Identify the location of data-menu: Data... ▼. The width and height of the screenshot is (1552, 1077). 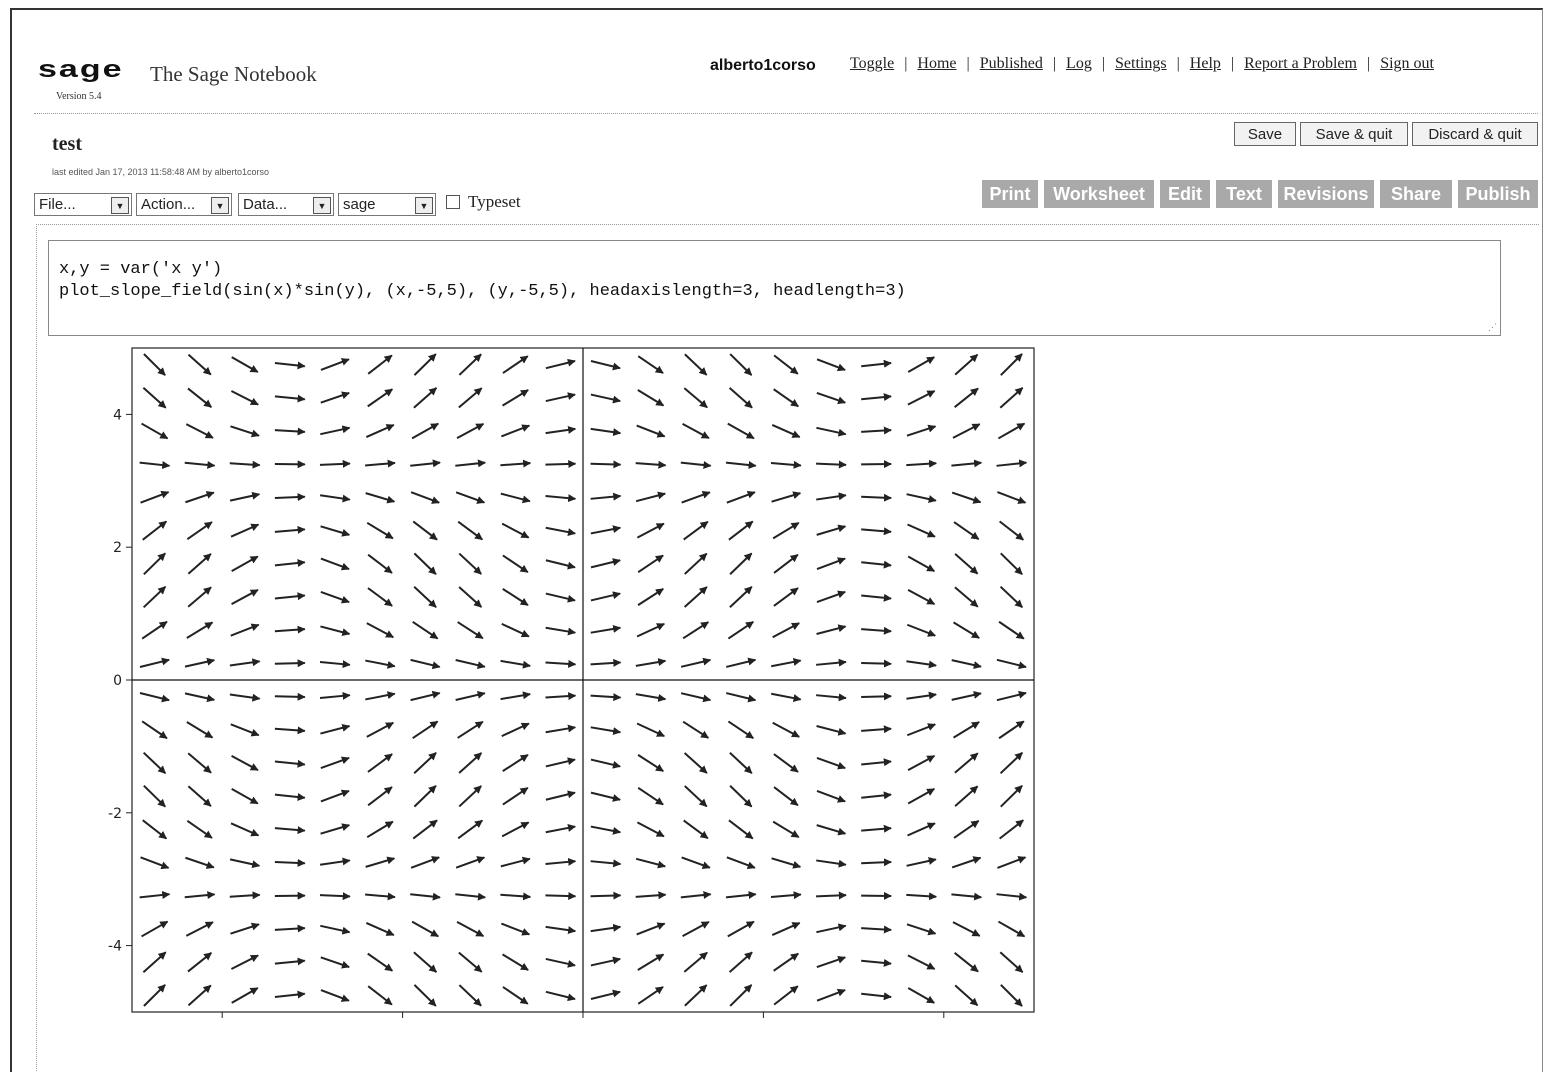
(286, 204).